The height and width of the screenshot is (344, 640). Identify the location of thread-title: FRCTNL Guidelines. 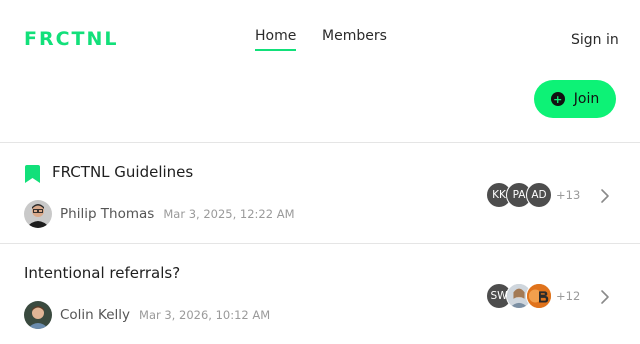
(122, 172).